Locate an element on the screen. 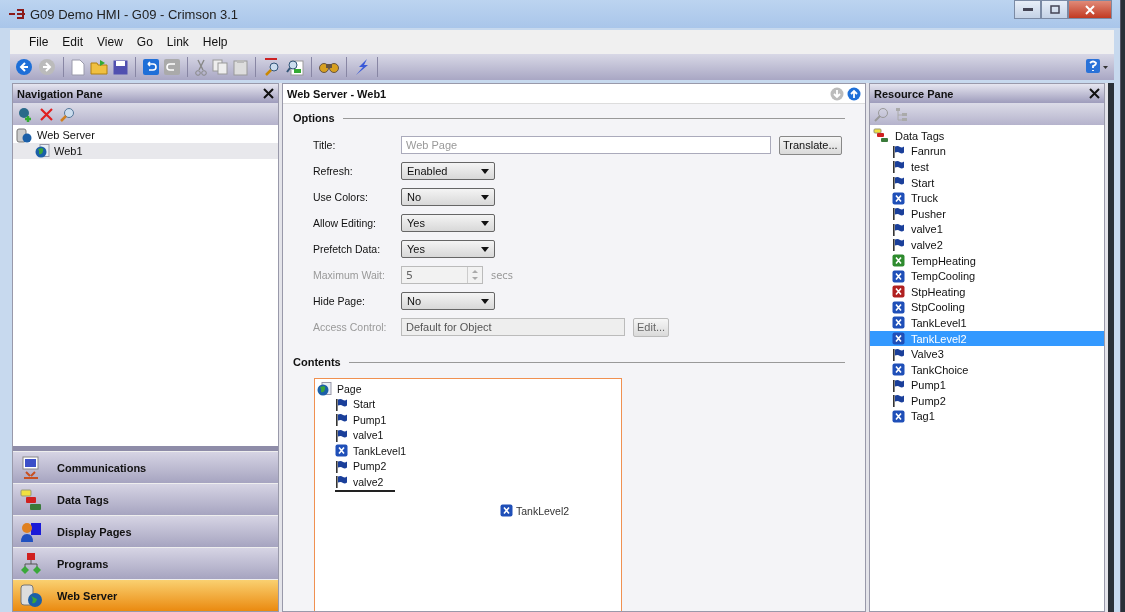 This screenshot has height=612, width=1125. field-label: Hide Page: is located at coordinates (339, 301).